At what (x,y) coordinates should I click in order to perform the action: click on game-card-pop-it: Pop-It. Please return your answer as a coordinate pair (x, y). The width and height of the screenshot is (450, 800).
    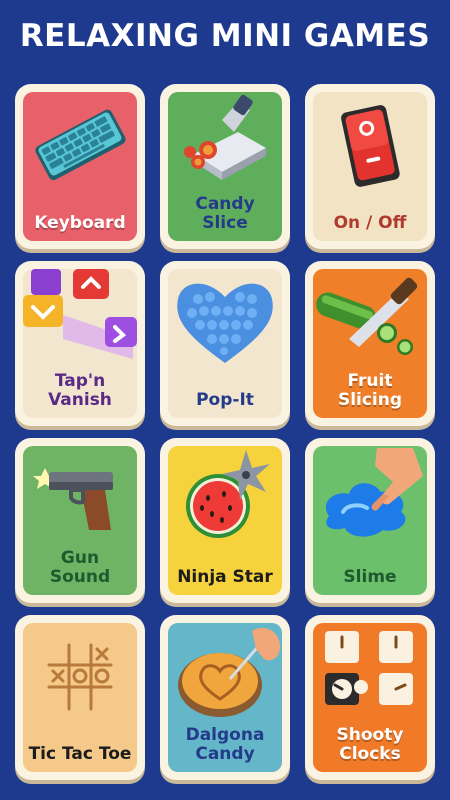
    Looking at the image, I should click on (225, 343).